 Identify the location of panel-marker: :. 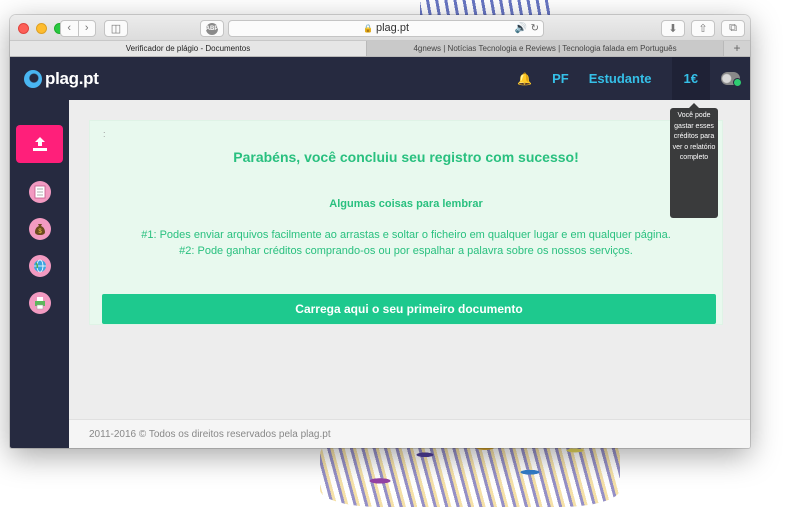
(104, 134).